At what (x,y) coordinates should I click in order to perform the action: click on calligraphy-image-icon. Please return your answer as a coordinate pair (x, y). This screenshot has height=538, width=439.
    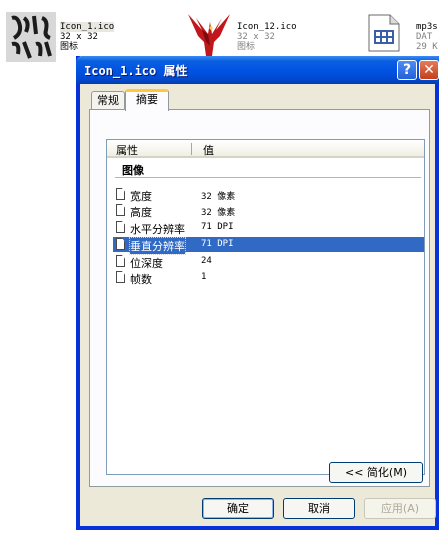
    Looking at the image, I should click on (31, 37).